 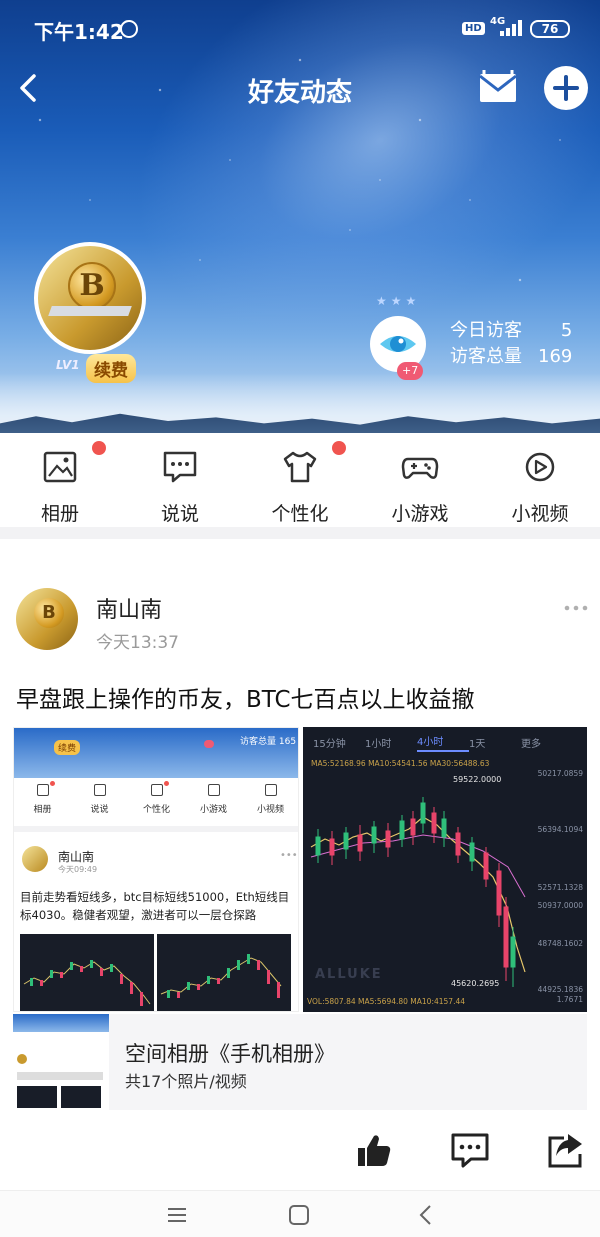 What do you see at coordinates (374, 1150) in the screenshot?
I see `like-icon` at bounding box center [374, 1150].